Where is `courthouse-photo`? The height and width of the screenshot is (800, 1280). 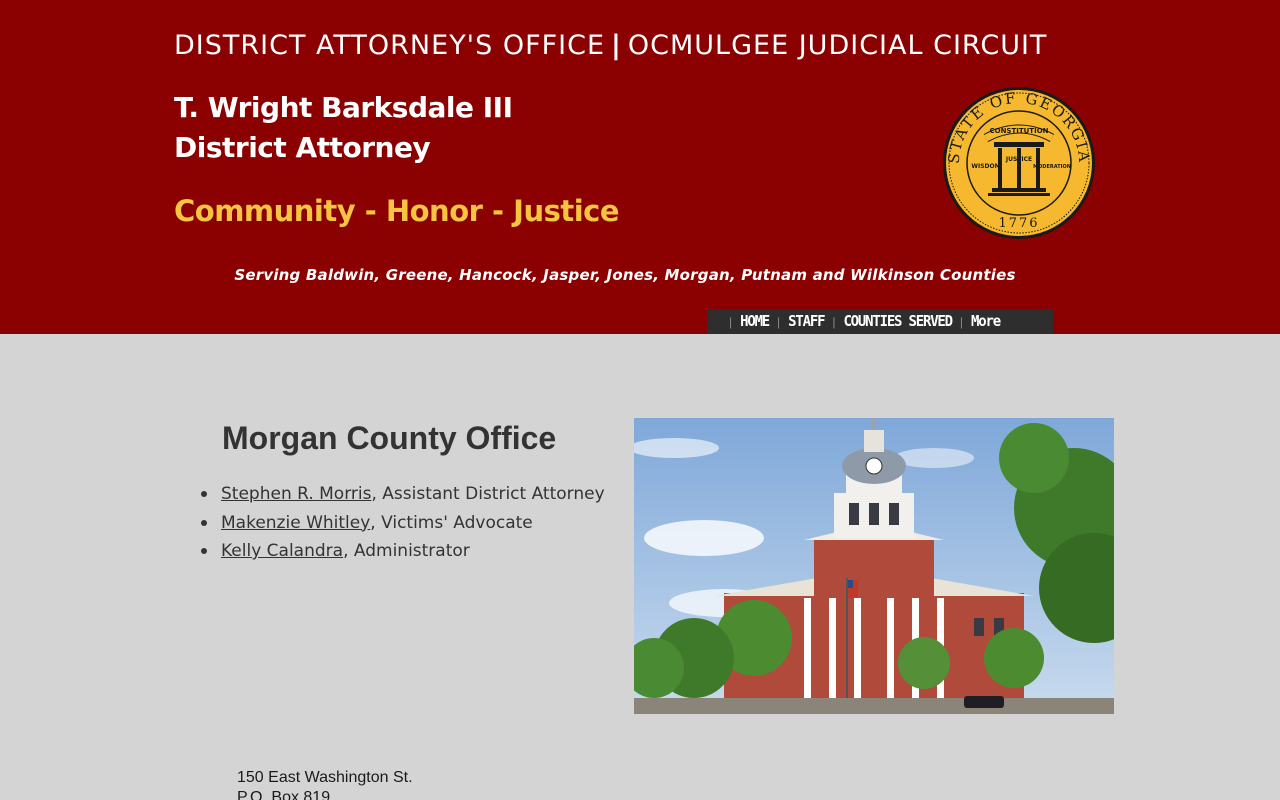 courthouse-photo is located at coordinates (874, 566).